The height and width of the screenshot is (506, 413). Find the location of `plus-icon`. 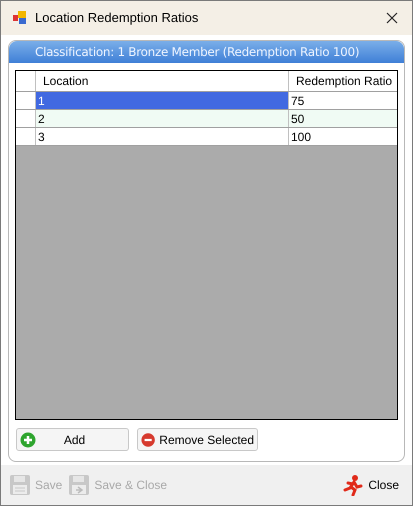

plus-icon is located at coordinates (28, 440).